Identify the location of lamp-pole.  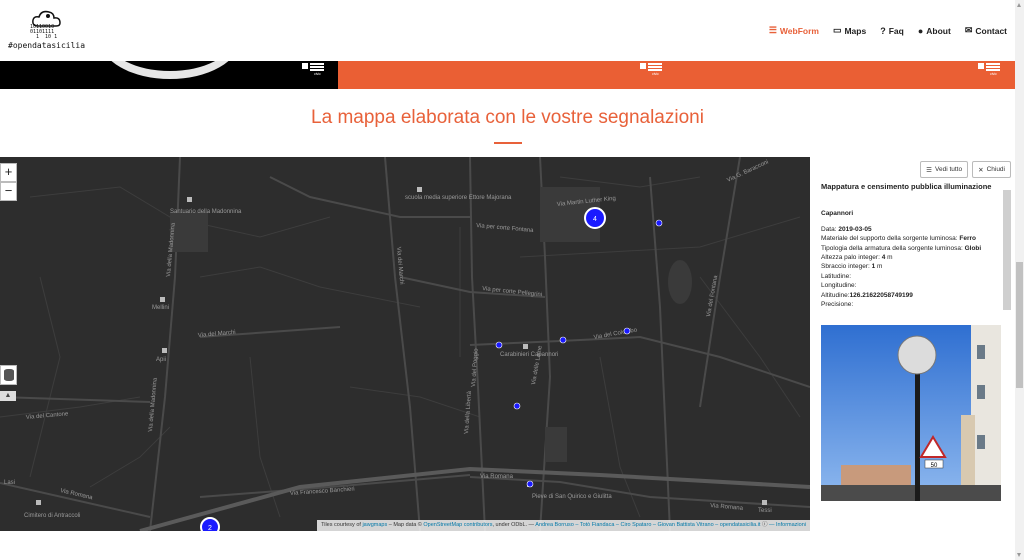
(917, 434).